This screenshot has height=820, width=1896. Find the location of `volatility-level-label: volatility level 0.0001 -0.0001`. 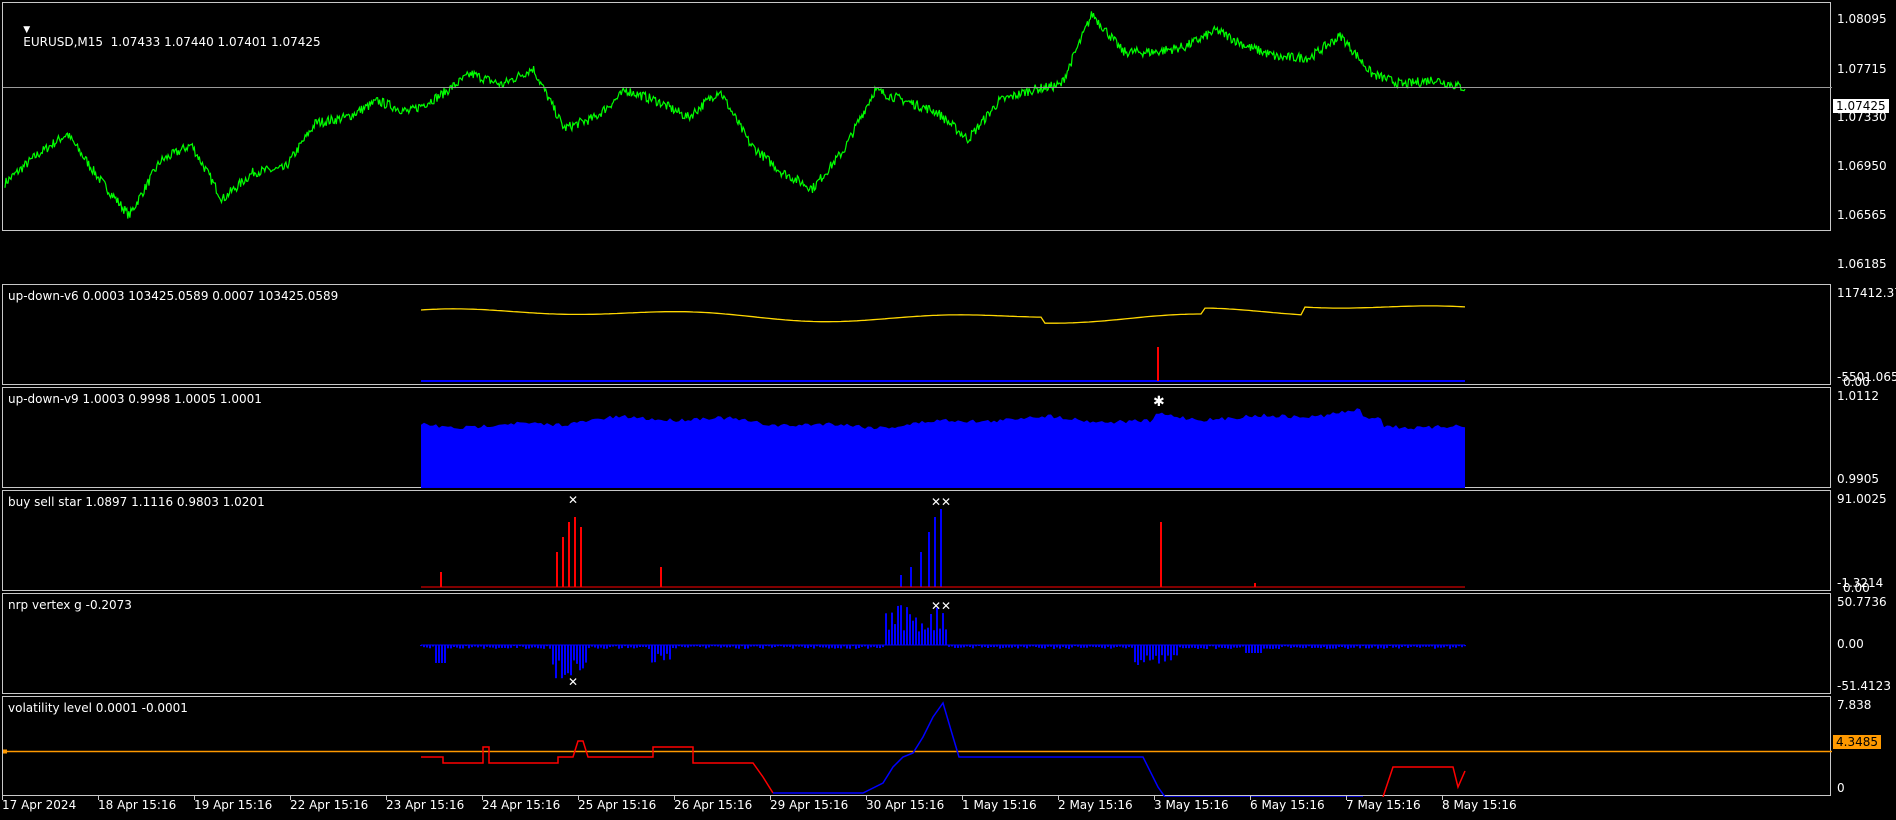

volatility-level-label: volatility level 0.0001 -0.0001 is located at coordinates (98, 708).